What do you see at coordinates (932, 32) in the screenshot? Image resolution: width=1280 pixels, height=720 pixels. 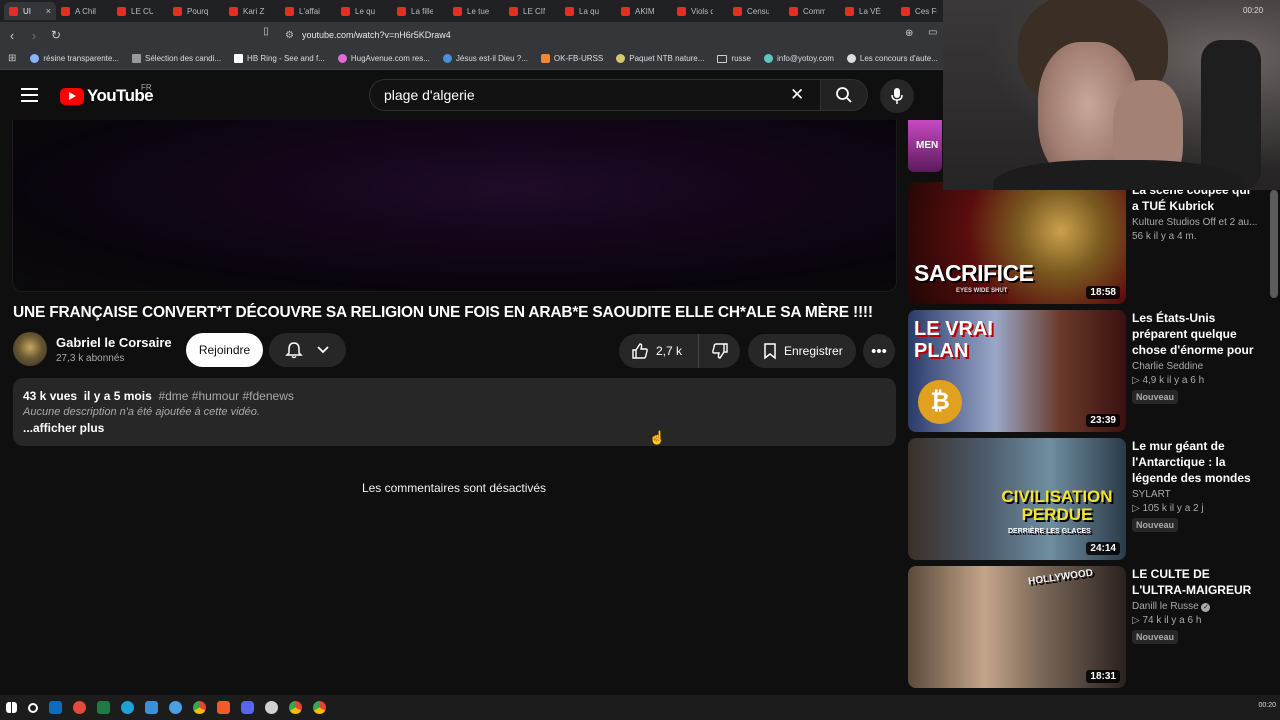 I see `cast-icon: ▭` at bounding box center [932, 32].